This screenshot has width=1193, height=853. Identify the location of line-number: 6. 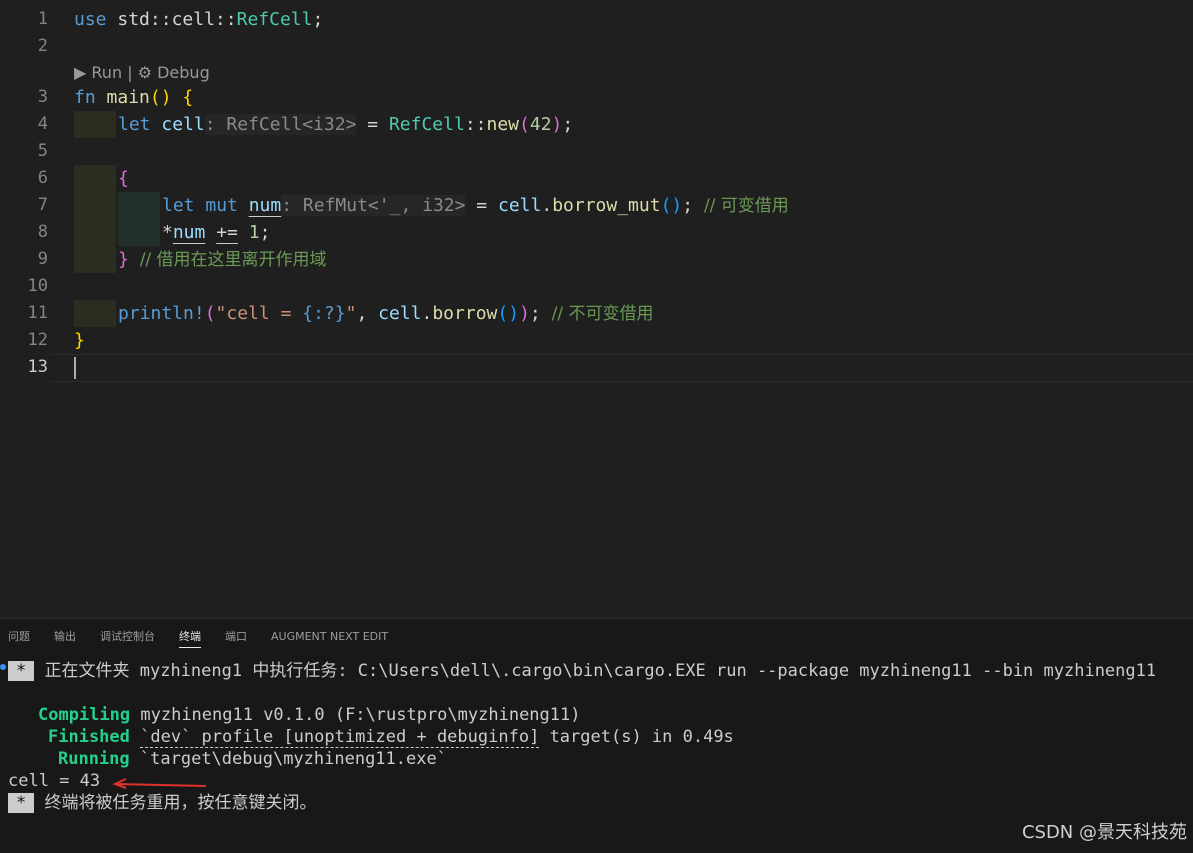
(42, 178).